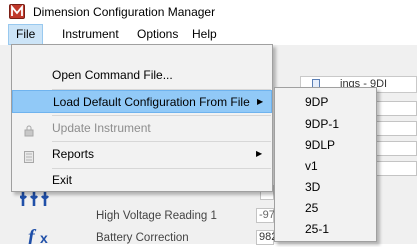 The height and width of the screenshot is (247, 417). What do you see at coordinates (32, 235) in the screenshot?
I see `svg-text: f` at bounding box center [32, 235].